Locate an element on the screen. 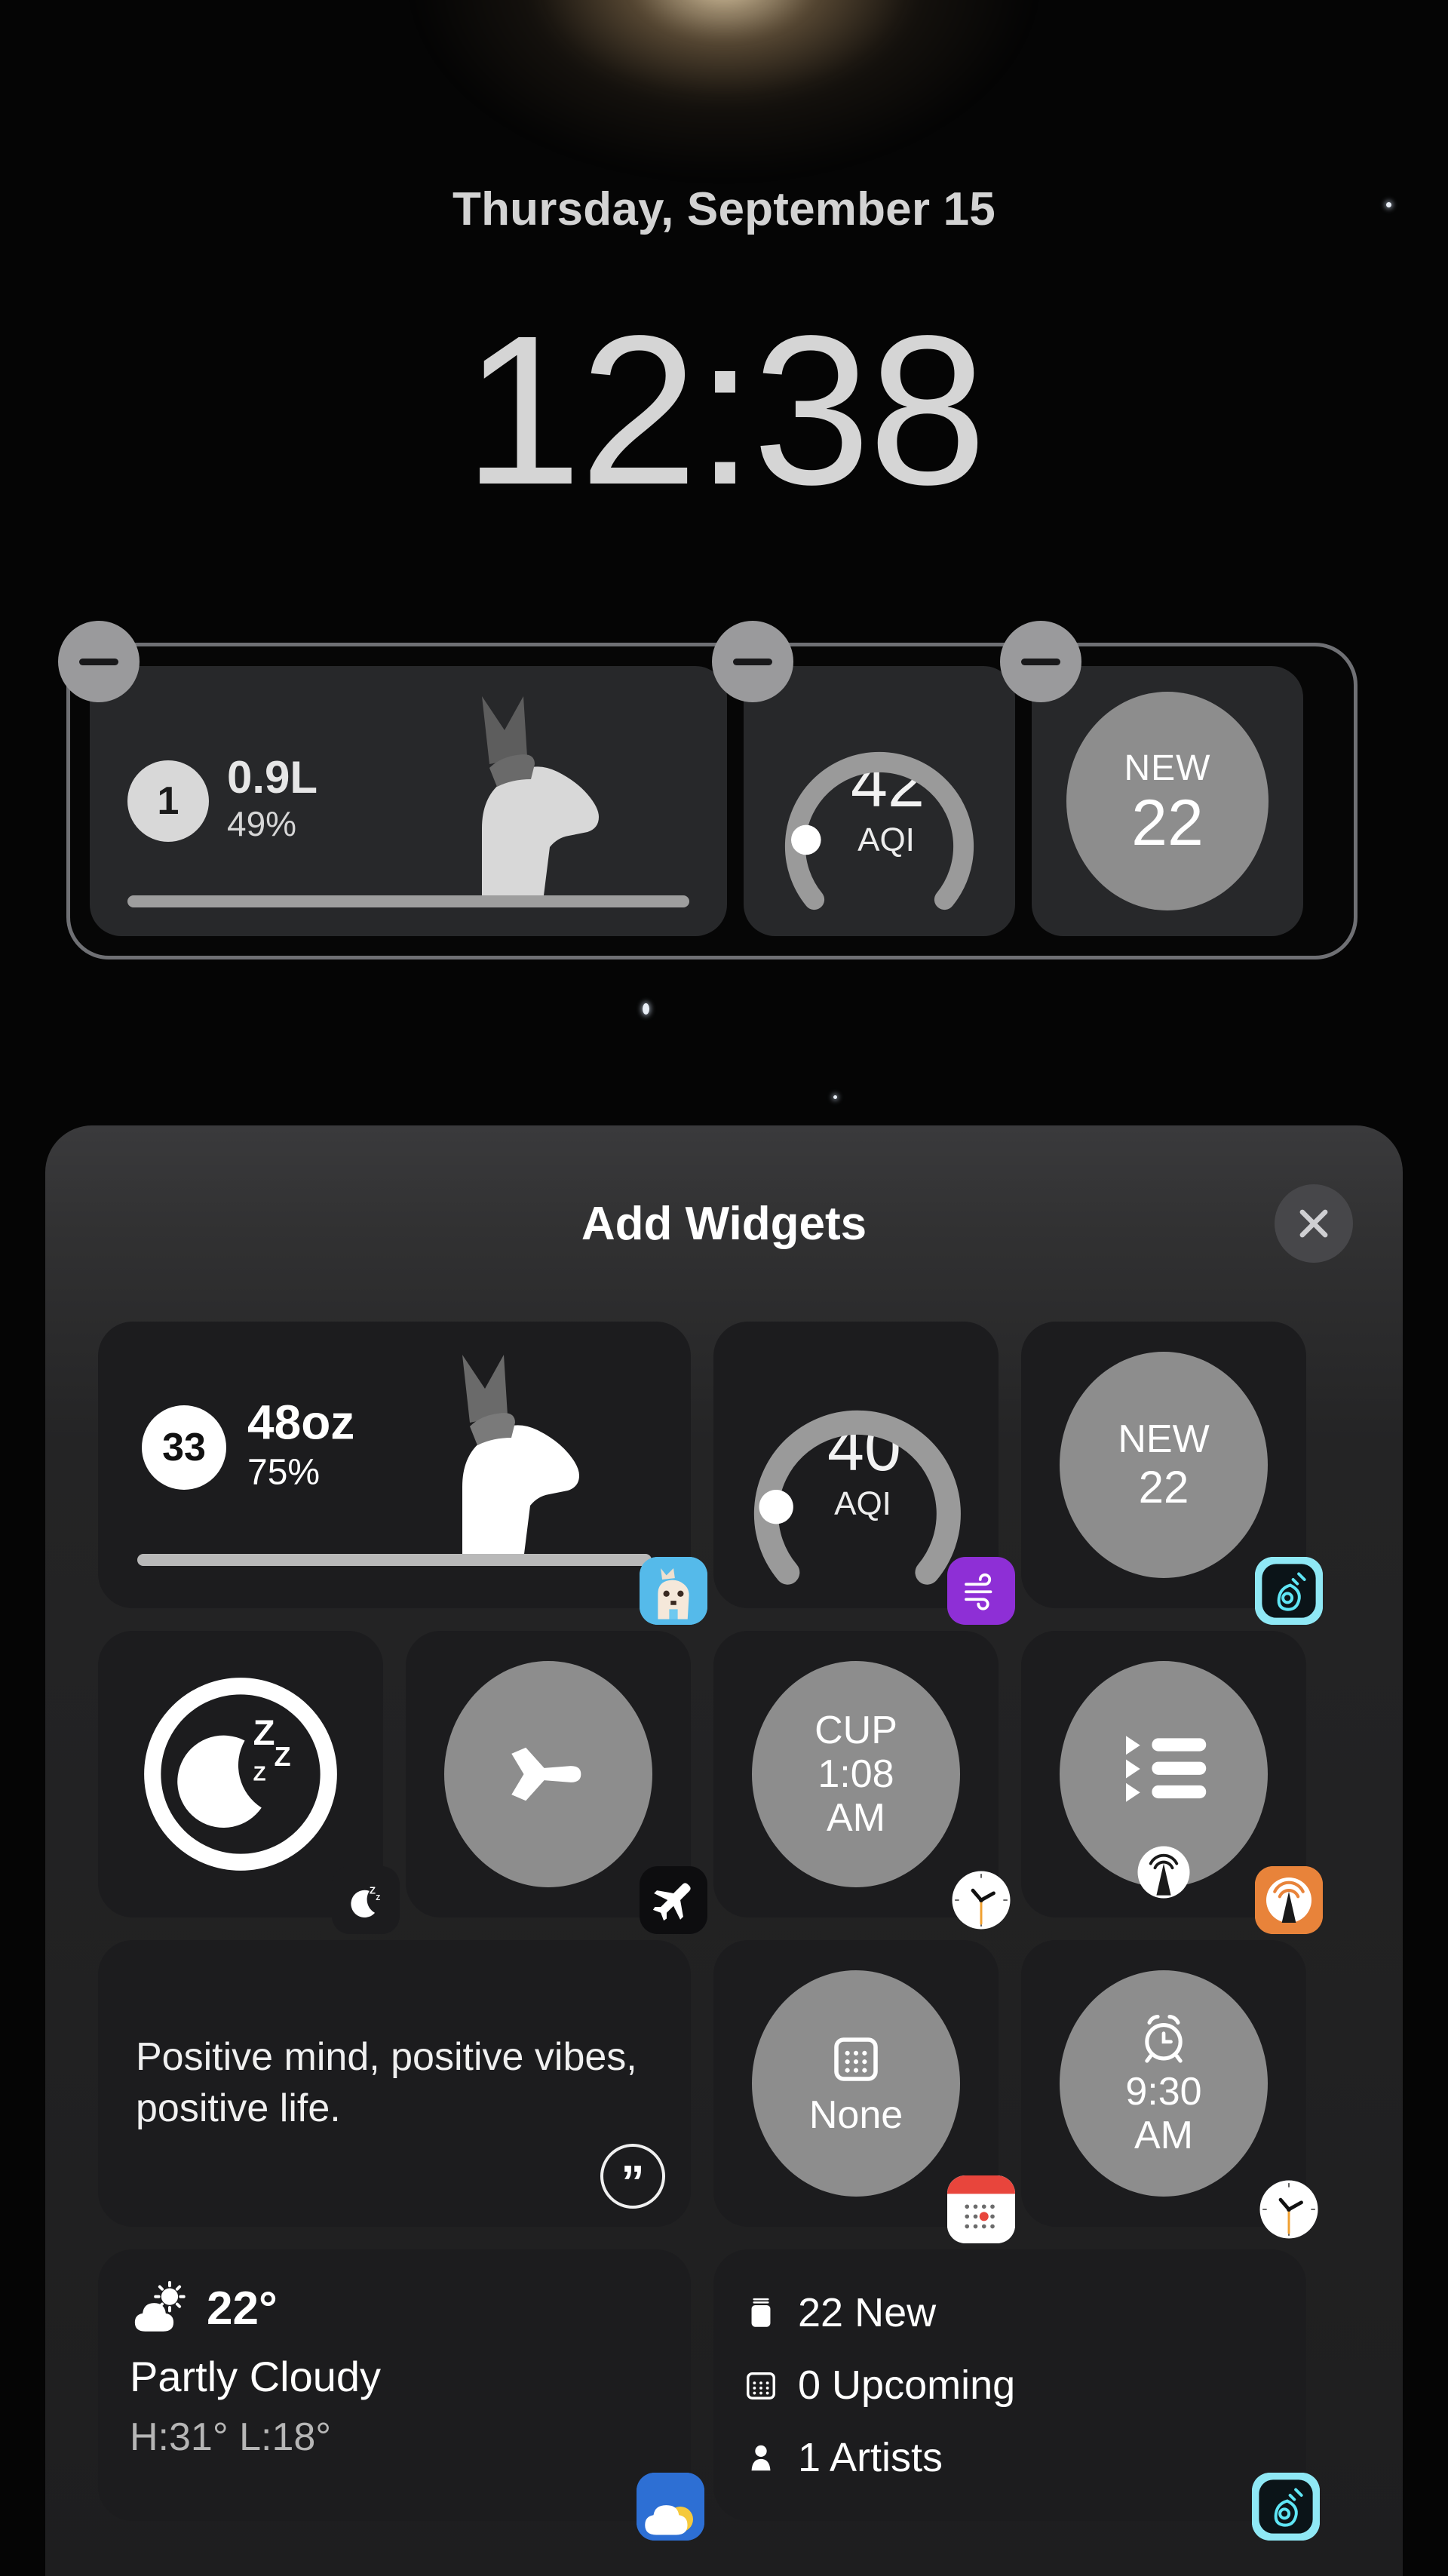 Image resolution: width=1448 pixels, height=2576 pixels. water-badge-count: 33 is located at coordinates (184, 1448).